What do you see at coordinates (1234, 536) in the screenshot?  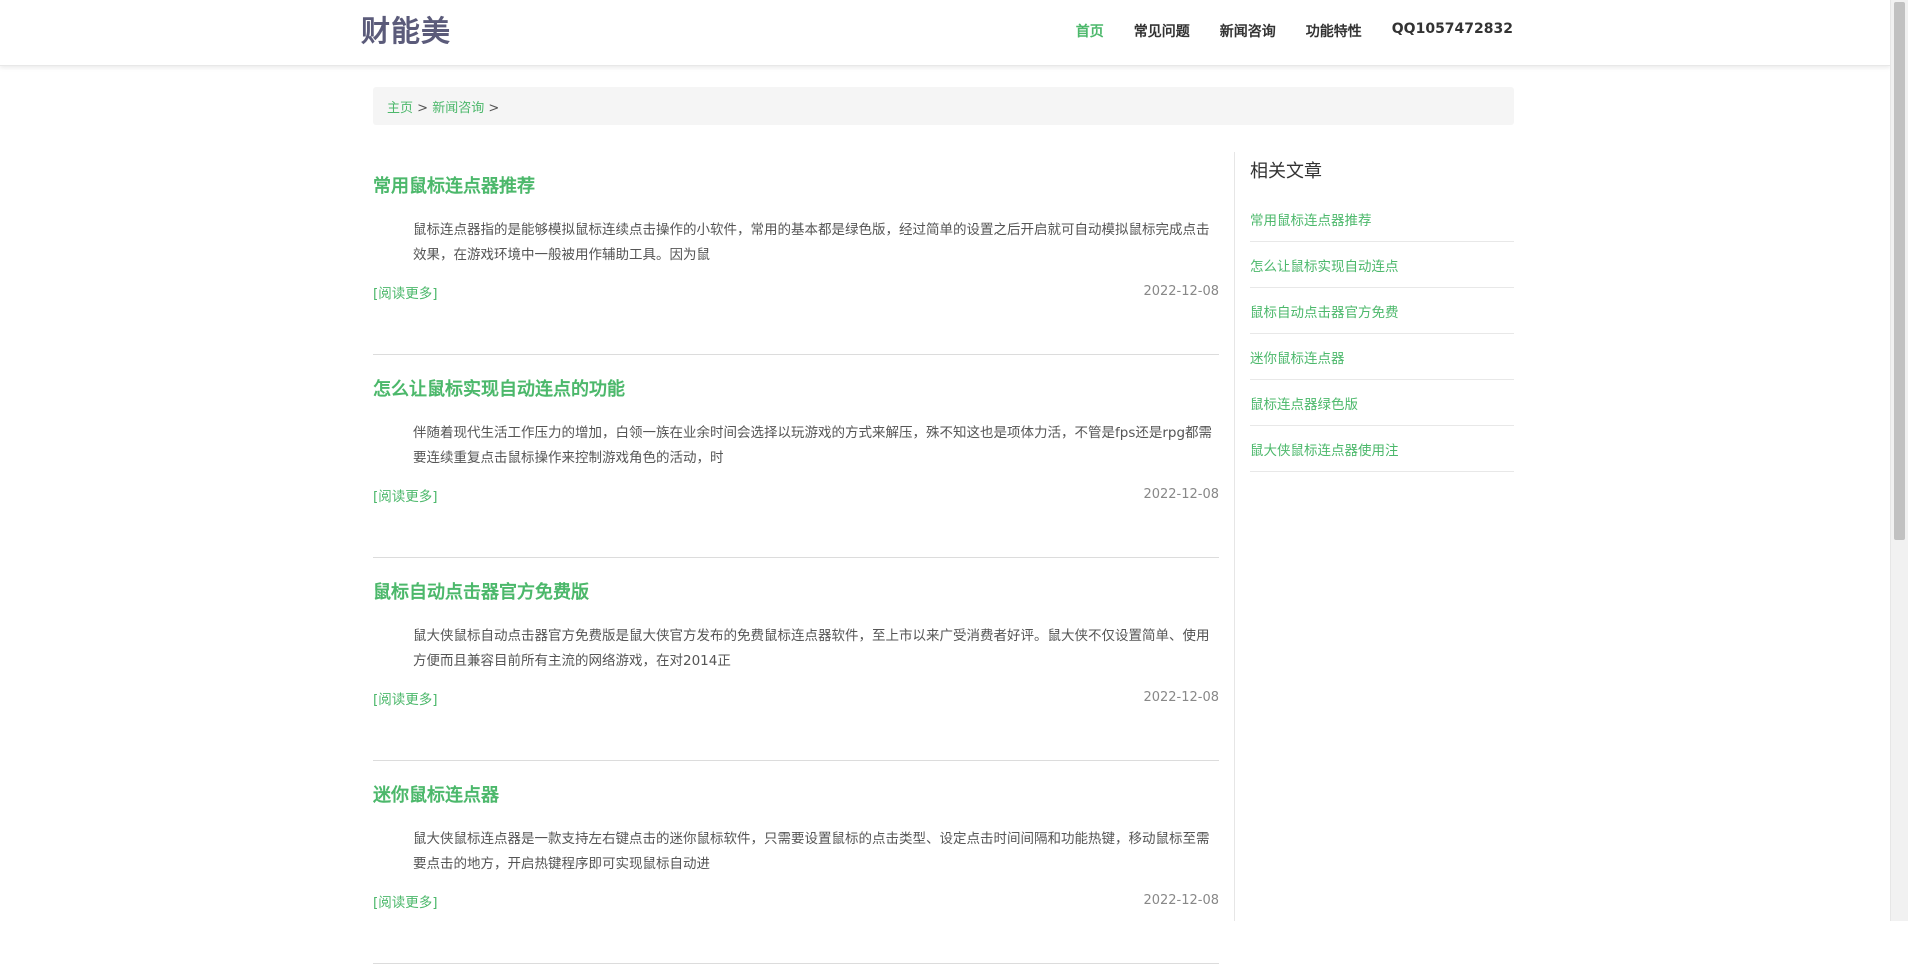 I see `column-divider` at bounding box center [1234, 536].